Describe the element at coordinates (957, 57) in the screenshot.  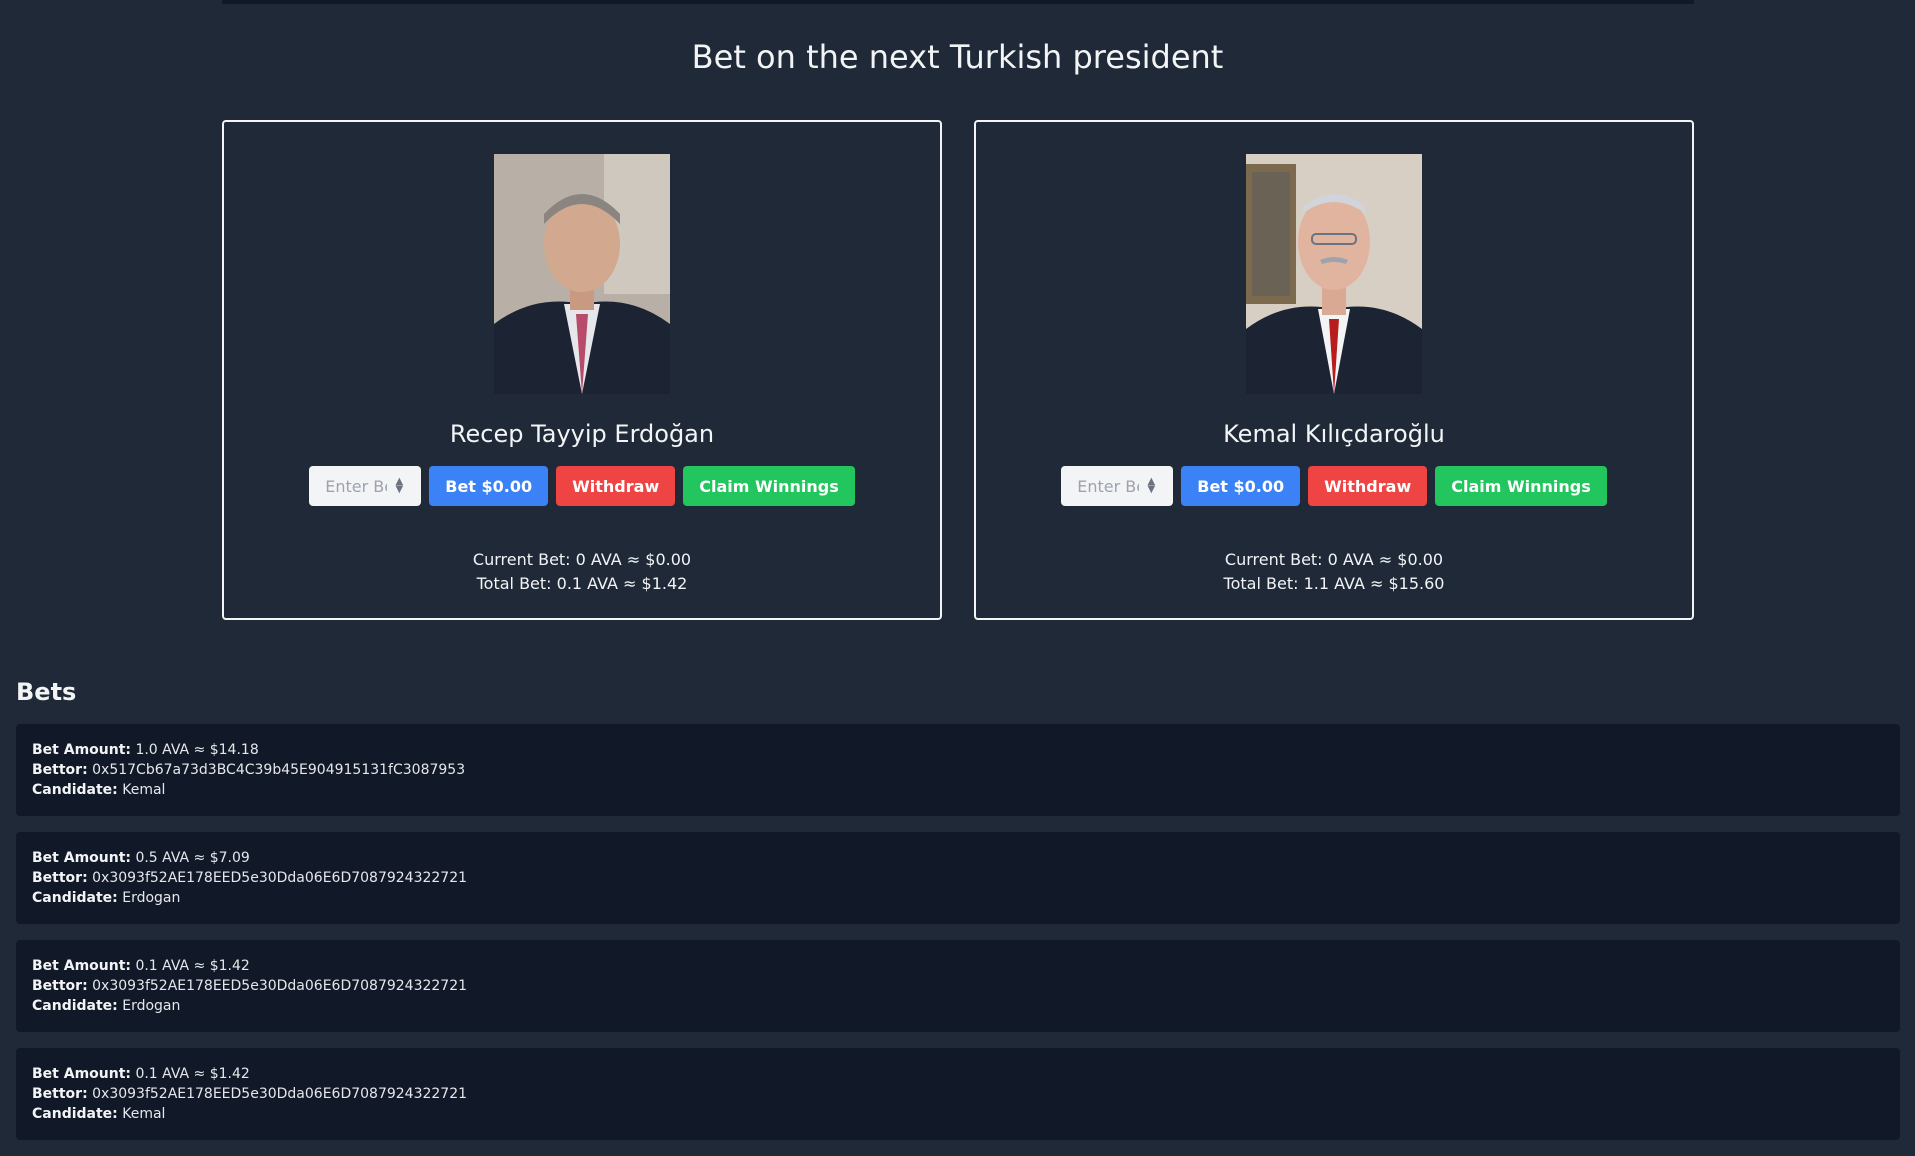
I see `page-title: Bet on the next Turkish president` at that location.